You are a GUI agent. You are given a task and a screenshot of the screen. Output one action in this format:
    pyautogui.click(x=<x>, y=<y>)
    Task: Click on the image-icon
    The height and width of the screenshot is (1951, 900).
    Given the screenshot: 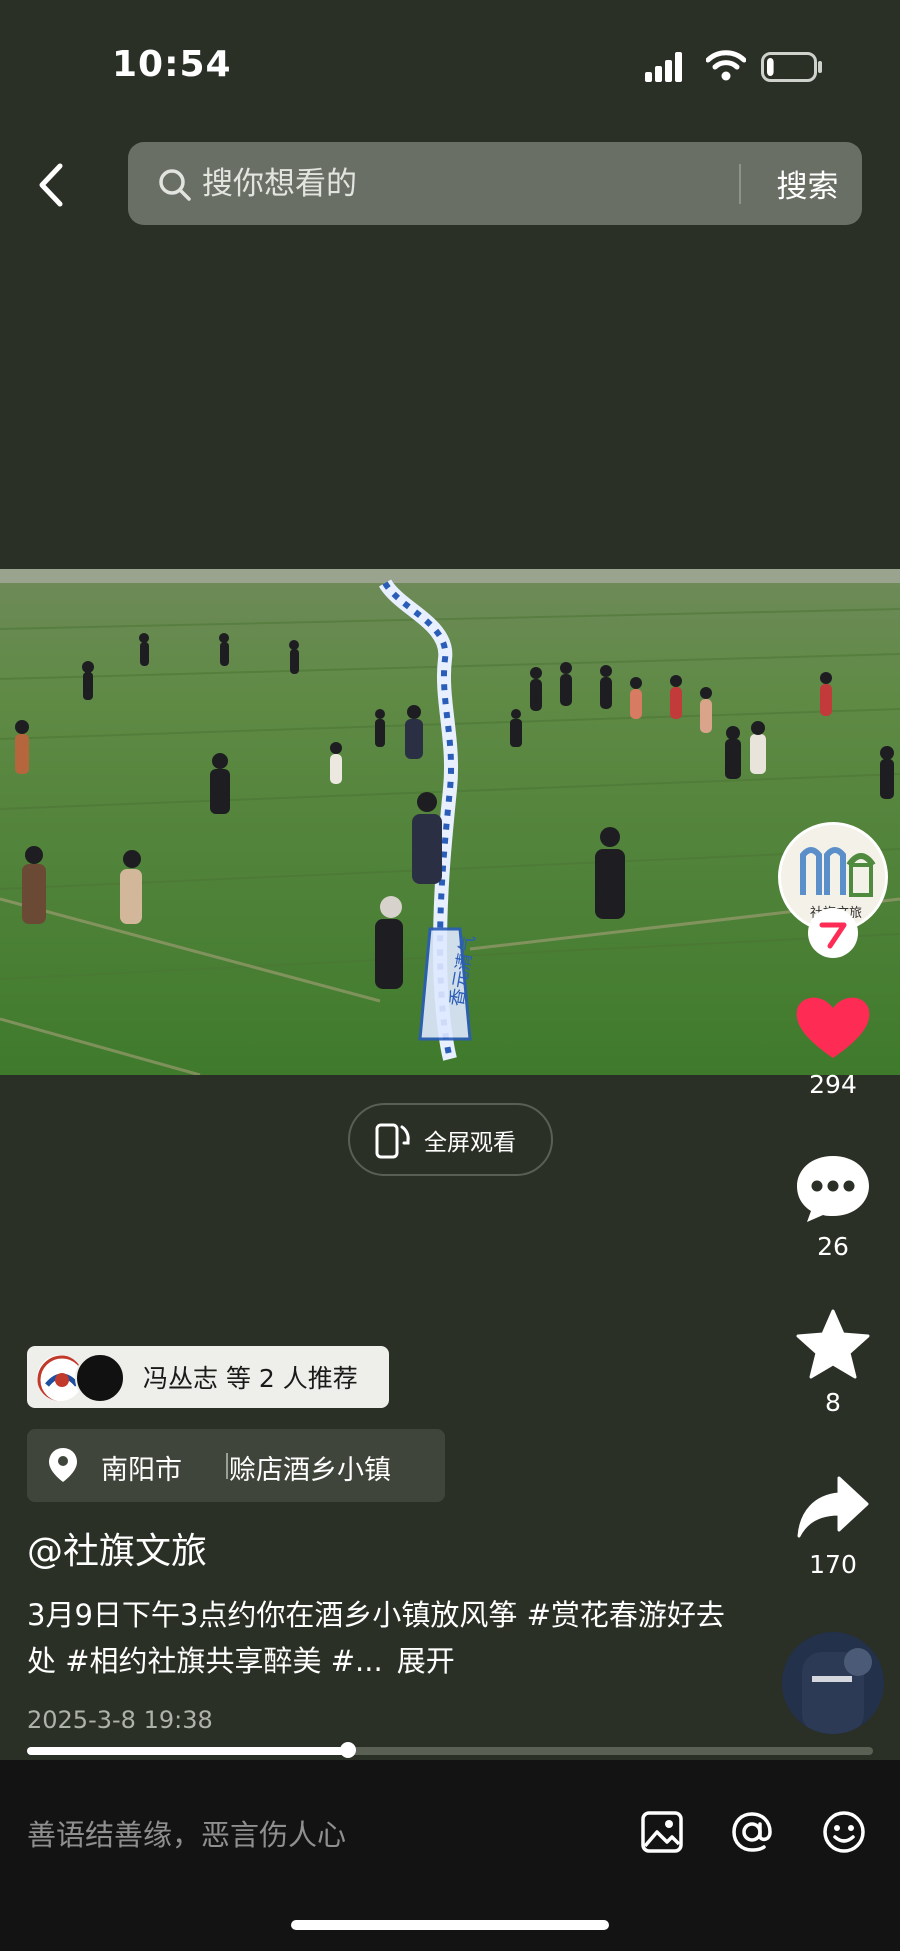 What is the action you would take?
    pyautogui.click(x=662, y=1832)
    